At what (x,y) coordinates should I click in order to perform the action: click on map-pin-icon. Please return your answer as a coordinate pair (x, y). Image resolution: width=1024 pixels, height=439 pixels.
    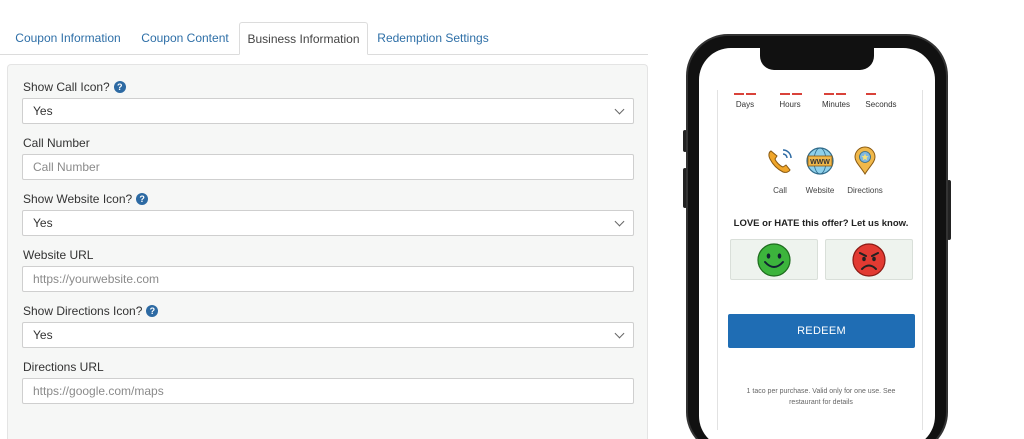
    Looking at the image, I should click on (865, 161).